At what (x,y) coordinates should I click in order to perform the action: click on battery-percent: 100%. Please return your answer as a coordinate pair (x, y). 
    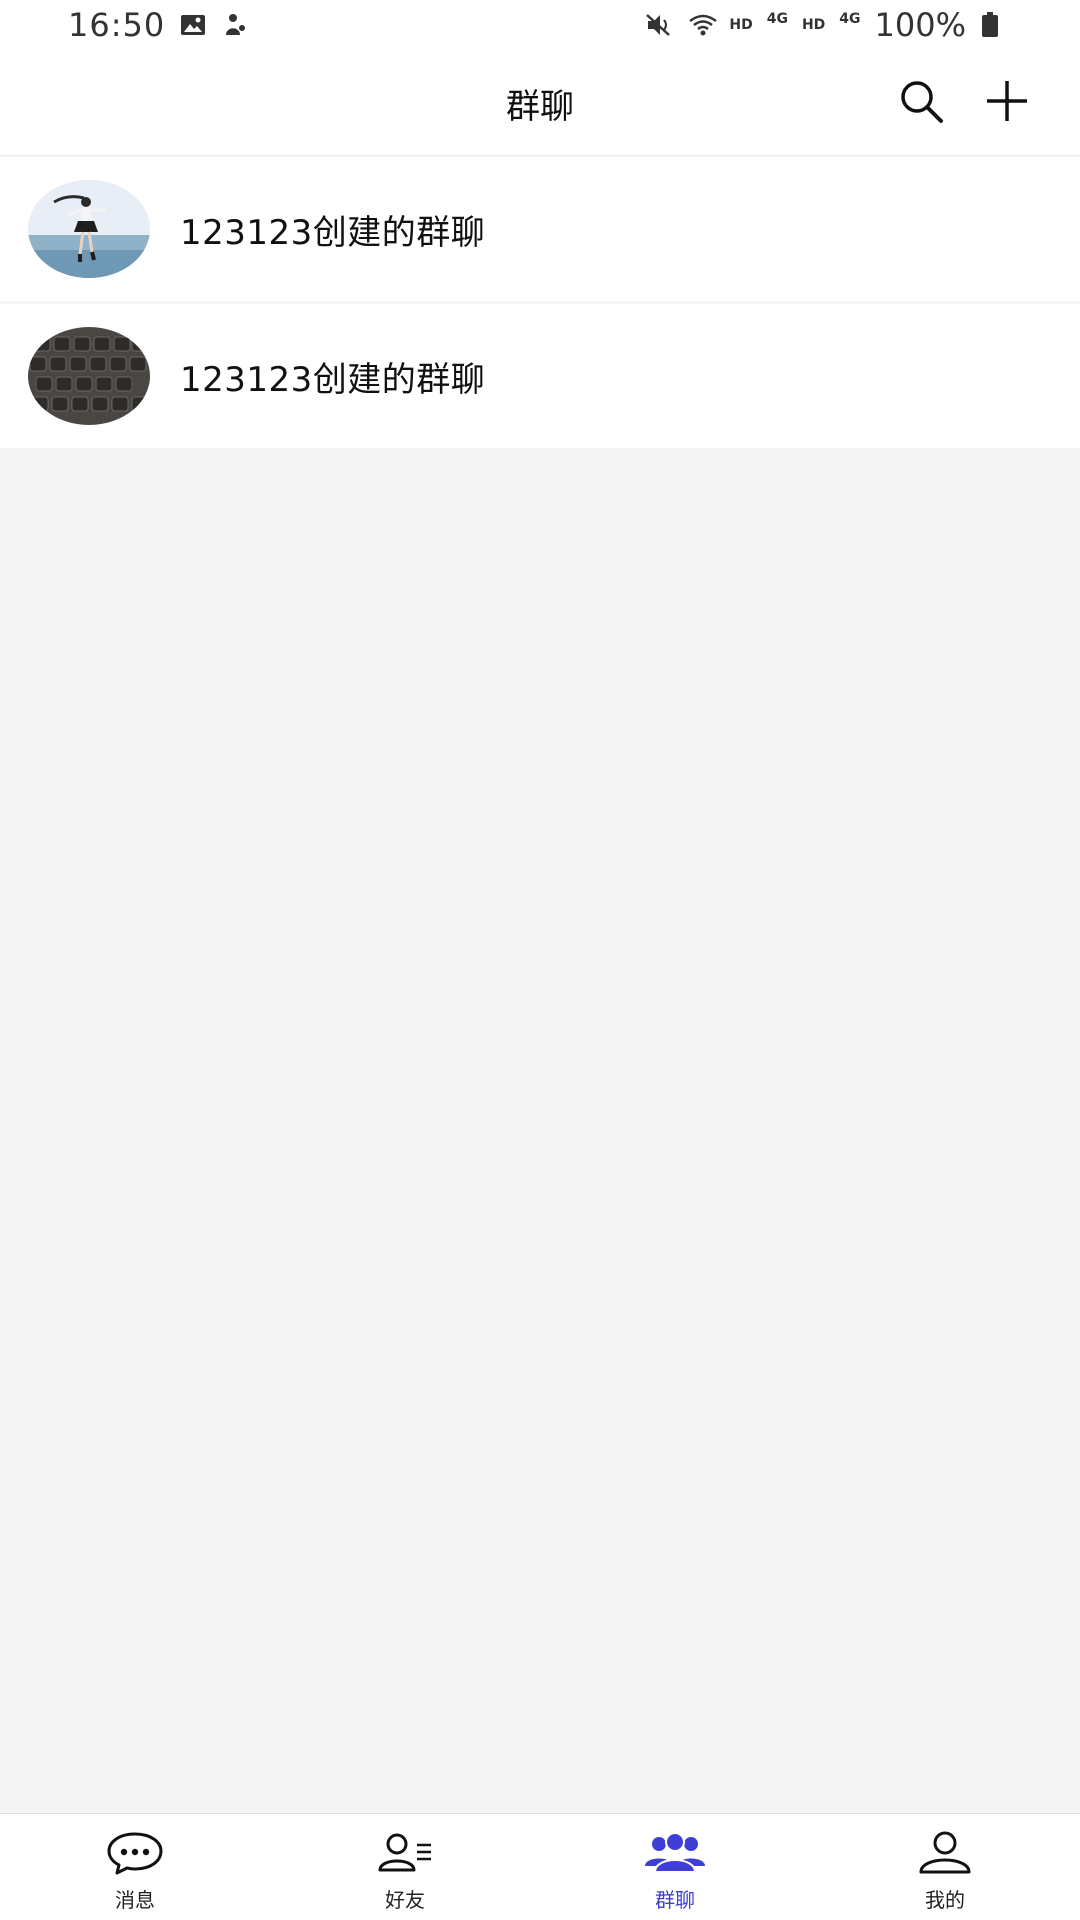
    Looking at the image, I should click on (920, 25).